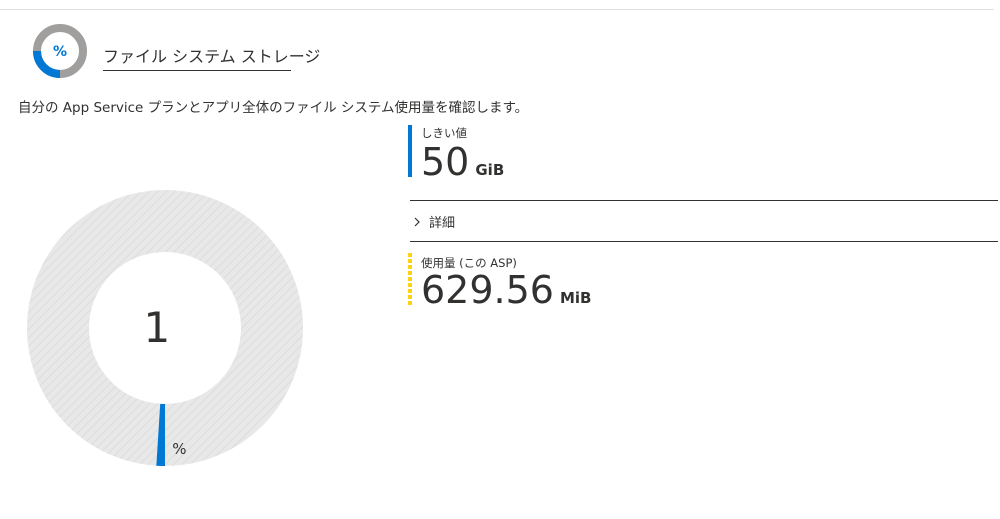 The height and width of the screenshot is (519, 1000). What do you see at coordinates (490, 170) in the screenshot?
I see `threshold-unit: GiB` at bounding box center [490, 170].